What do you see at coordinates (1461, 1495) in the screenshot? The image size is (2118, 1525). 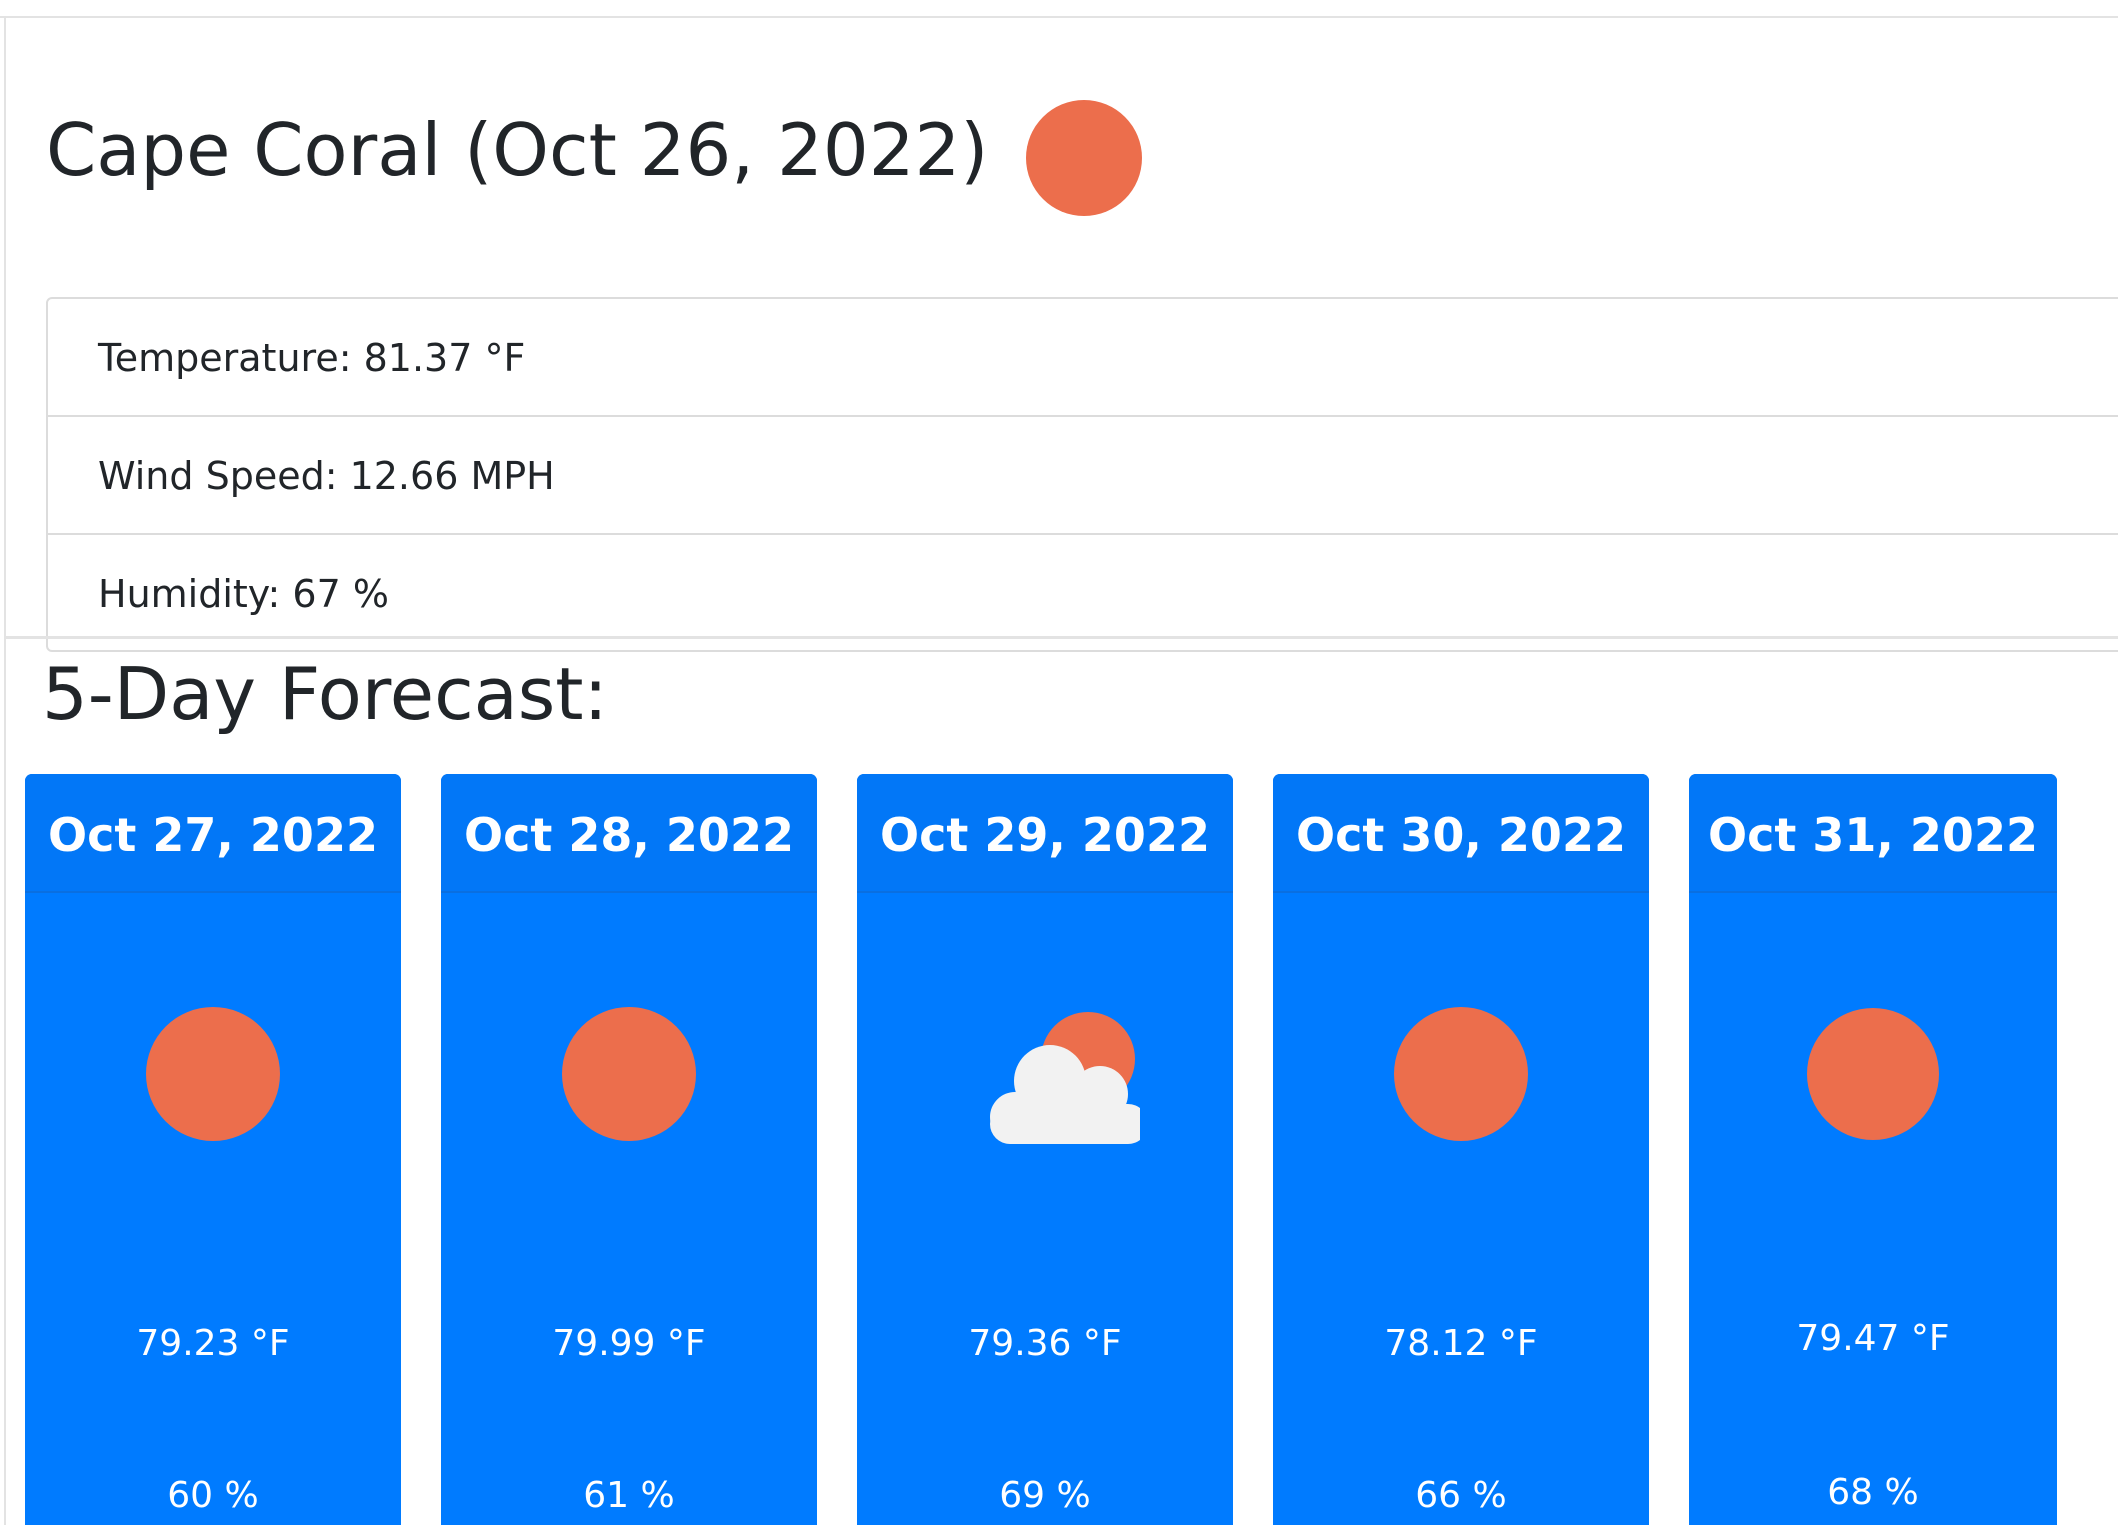 I see `forecast-humidity: 66 %` at bounding box center [1461, 1495].